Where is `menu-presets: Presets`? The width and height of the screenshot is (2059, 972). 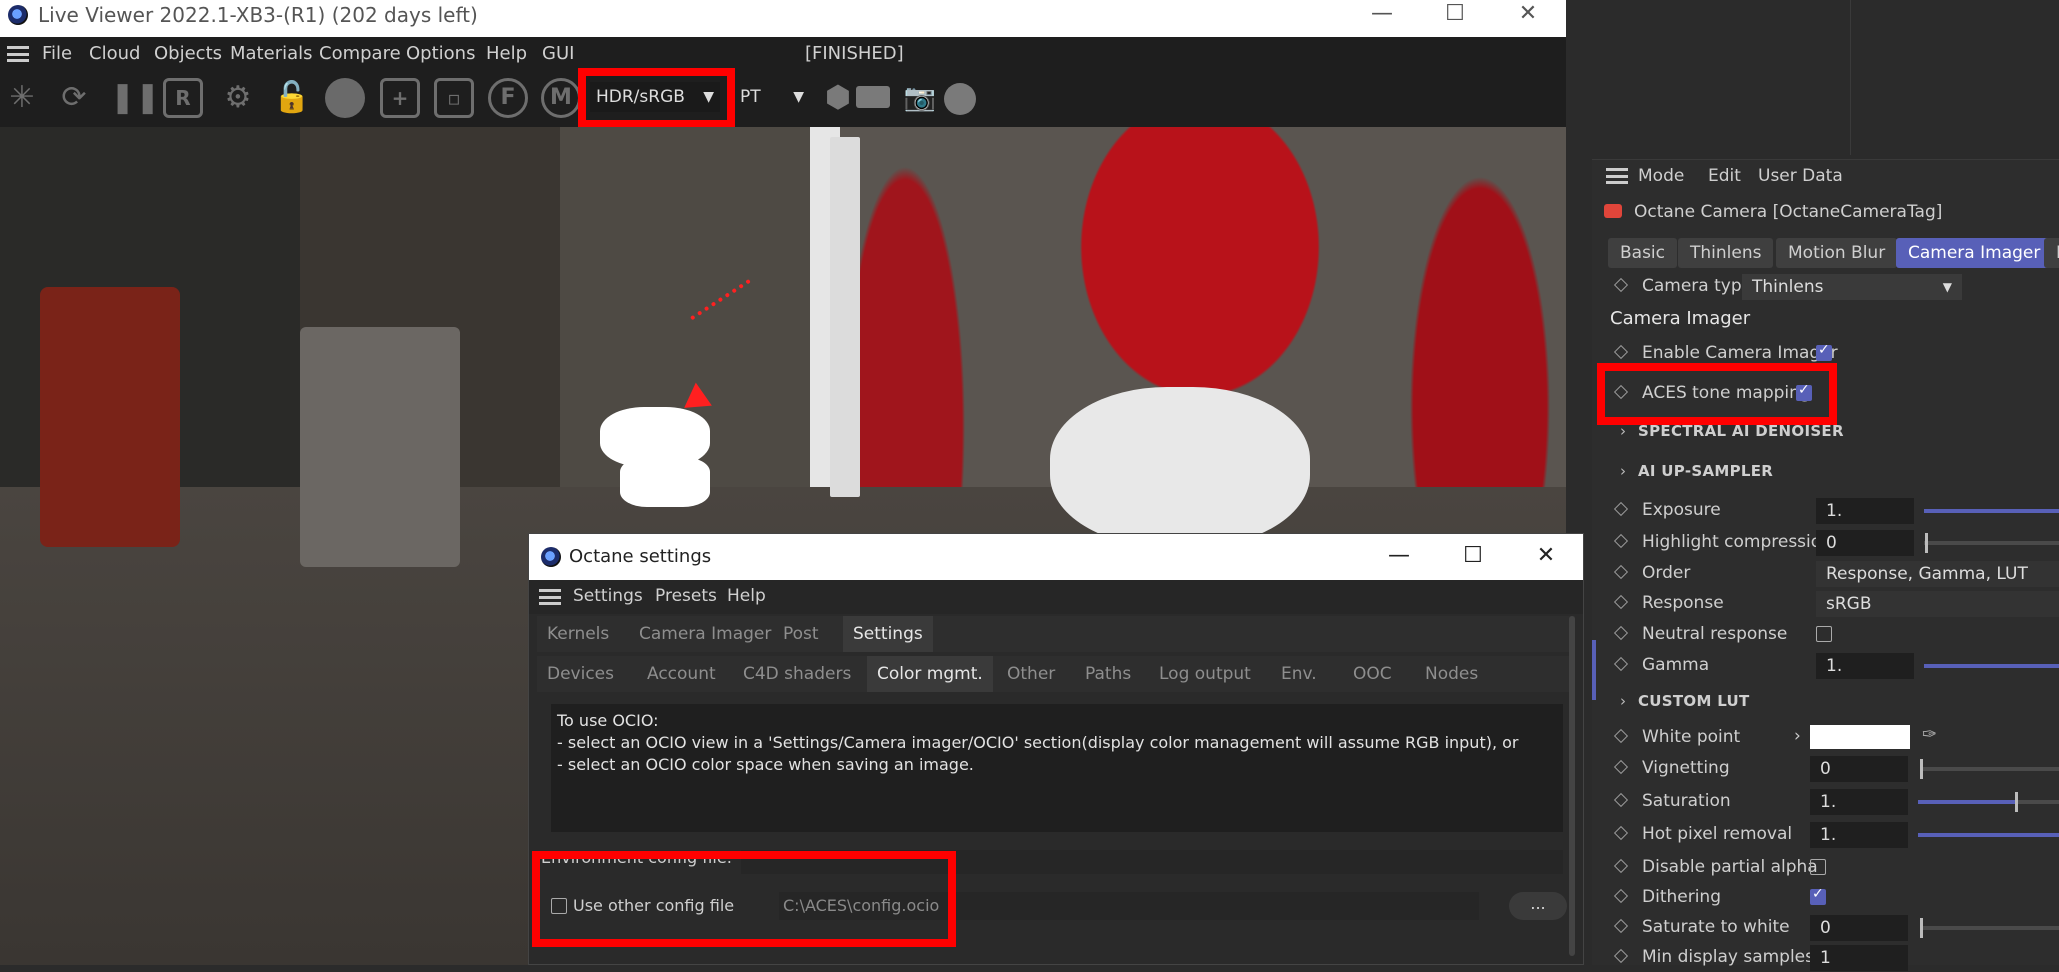
menu-presets: Presets is located at coordinates (686, 596).